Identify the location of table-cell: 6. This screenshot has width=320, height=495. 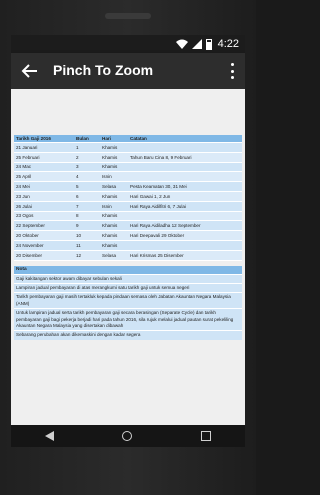
(87, 196).